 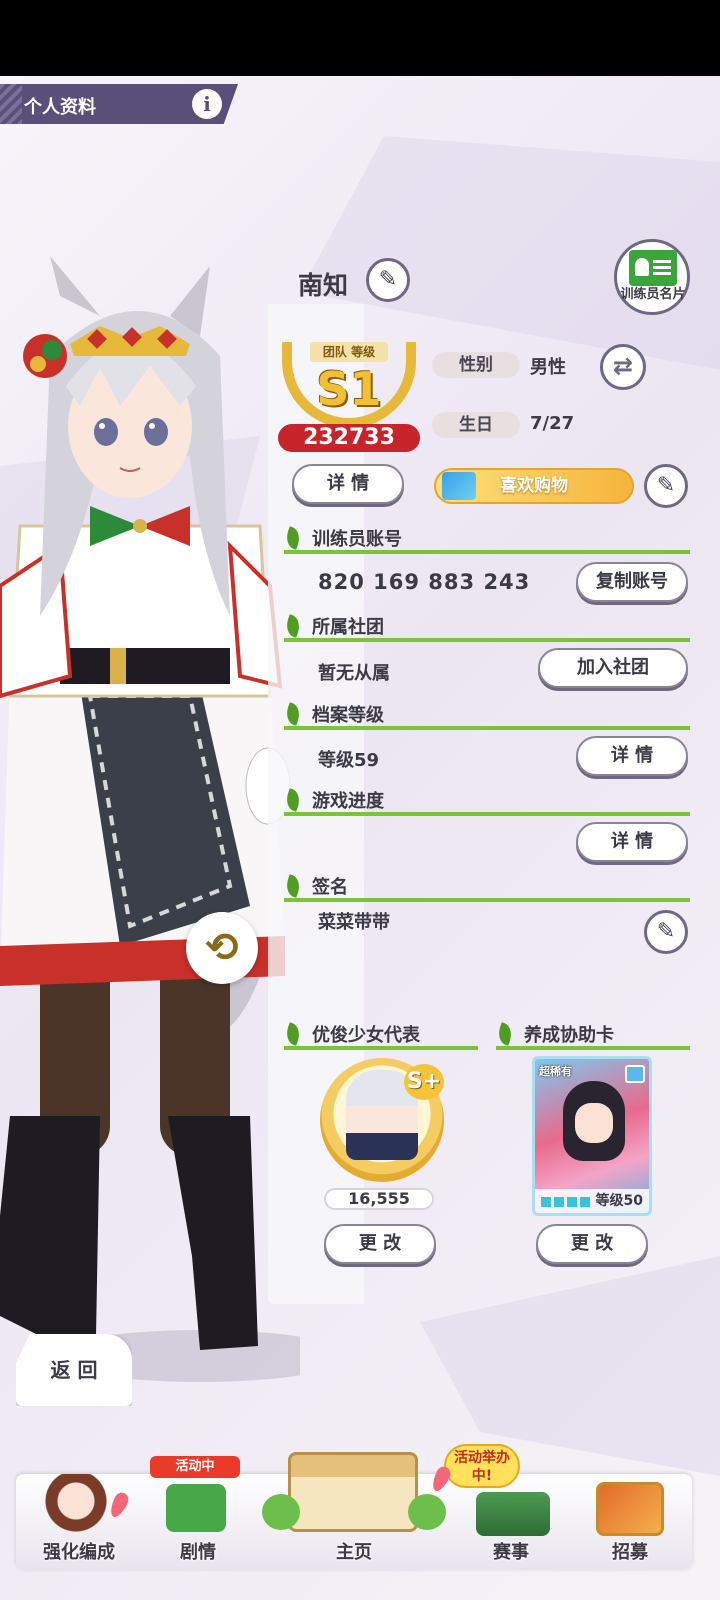 What do you see at coordinates (511, 1552) in the screenshot?
I see `nav-label: 赛事` at bounding box center [511, 1552].